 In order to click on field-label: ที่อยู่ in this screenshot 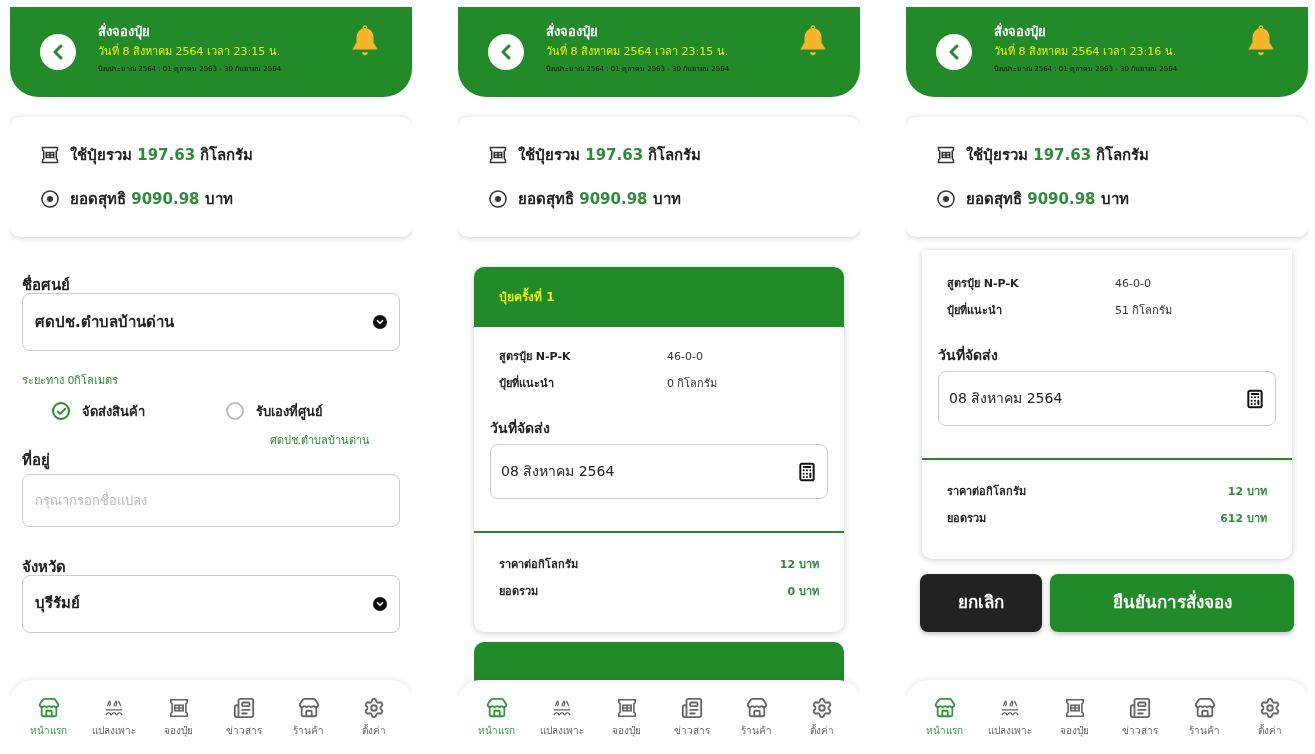, I will do `click(36, 459)`.